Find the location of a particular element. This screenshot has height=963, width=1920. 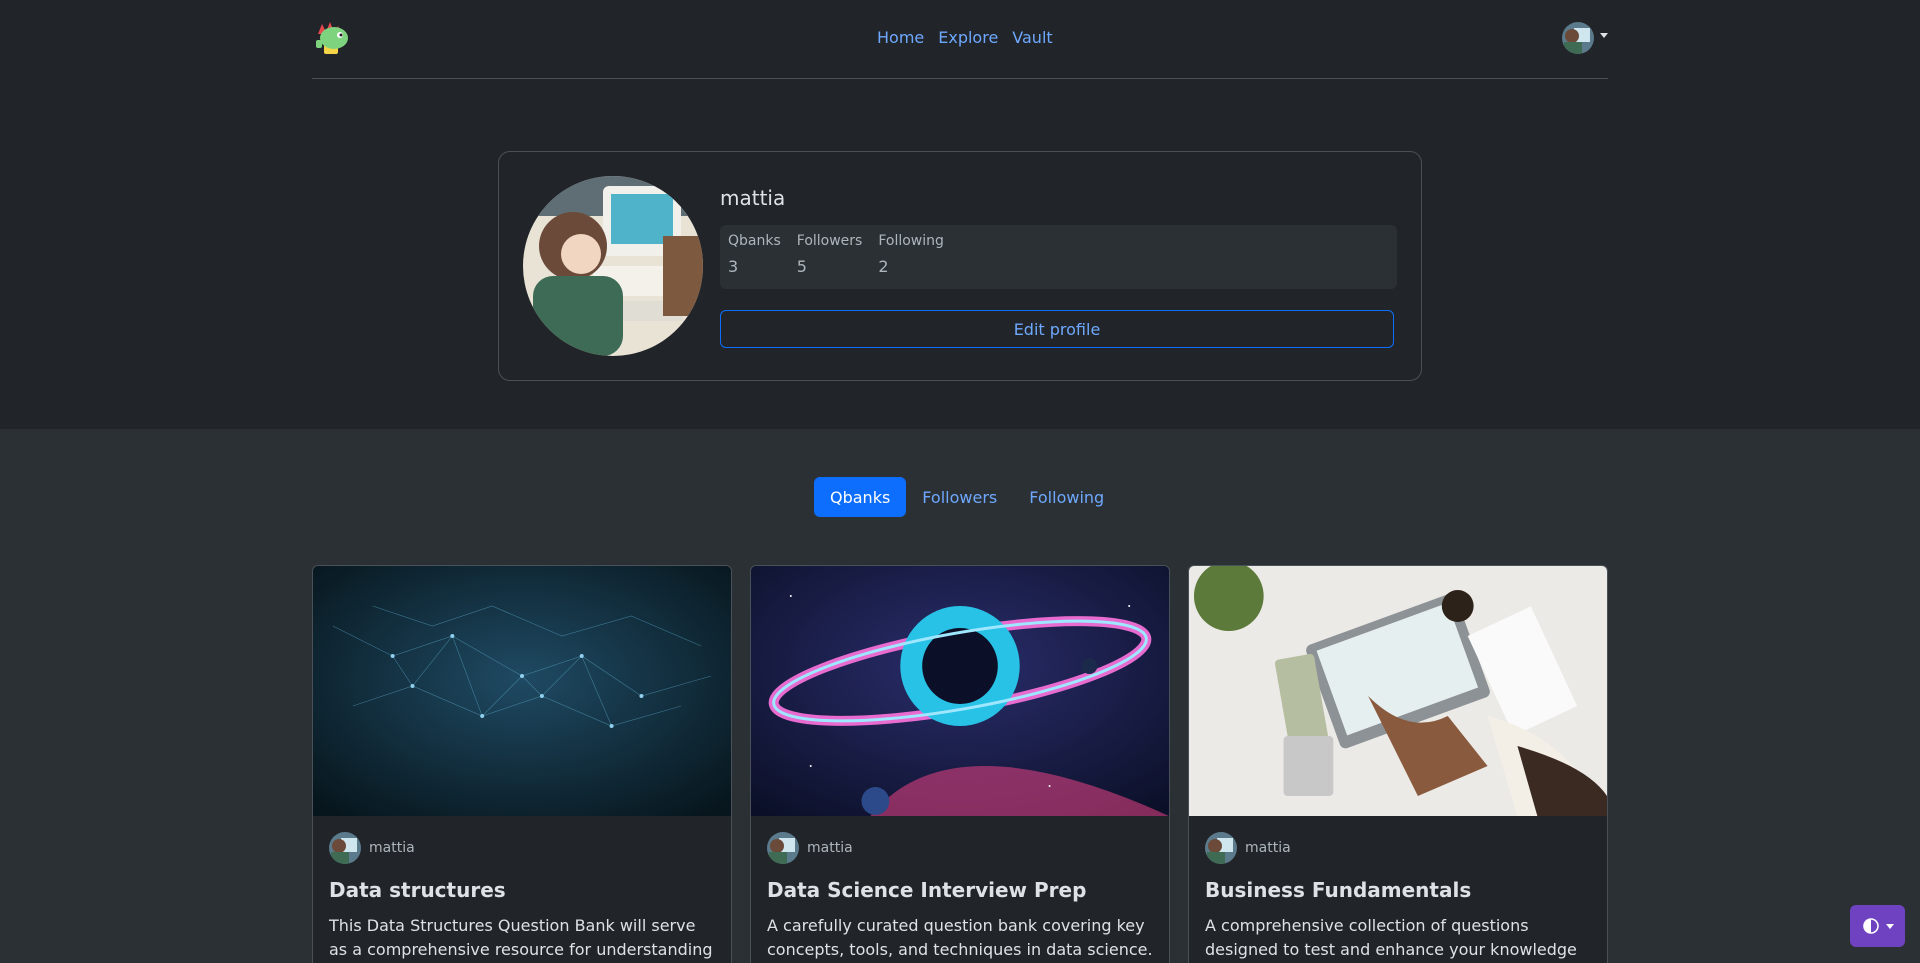

stat-value: 2 is located at coordinates (883, 266).